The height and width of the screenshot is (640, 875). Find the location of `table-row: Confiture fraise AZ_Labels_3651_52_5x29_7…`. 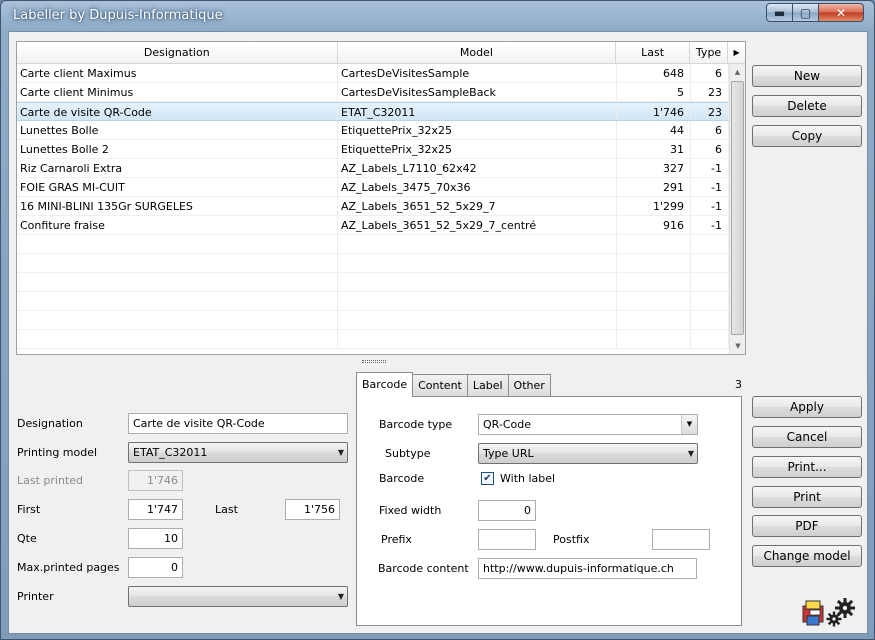

table-row: Confiture fraise AZ_Labels_3651_52_5x29_7… is located at coordinates (373, 225).